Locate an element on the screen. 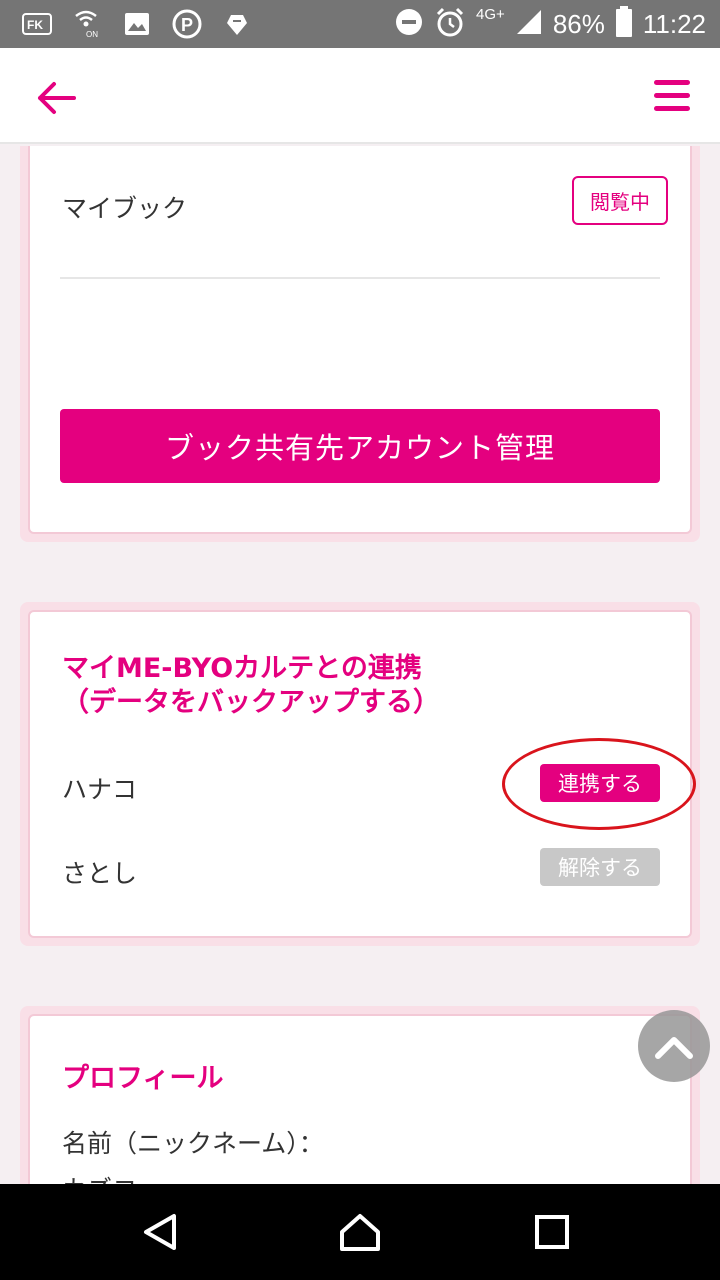  game-icon is located at coordinates (237, 24).